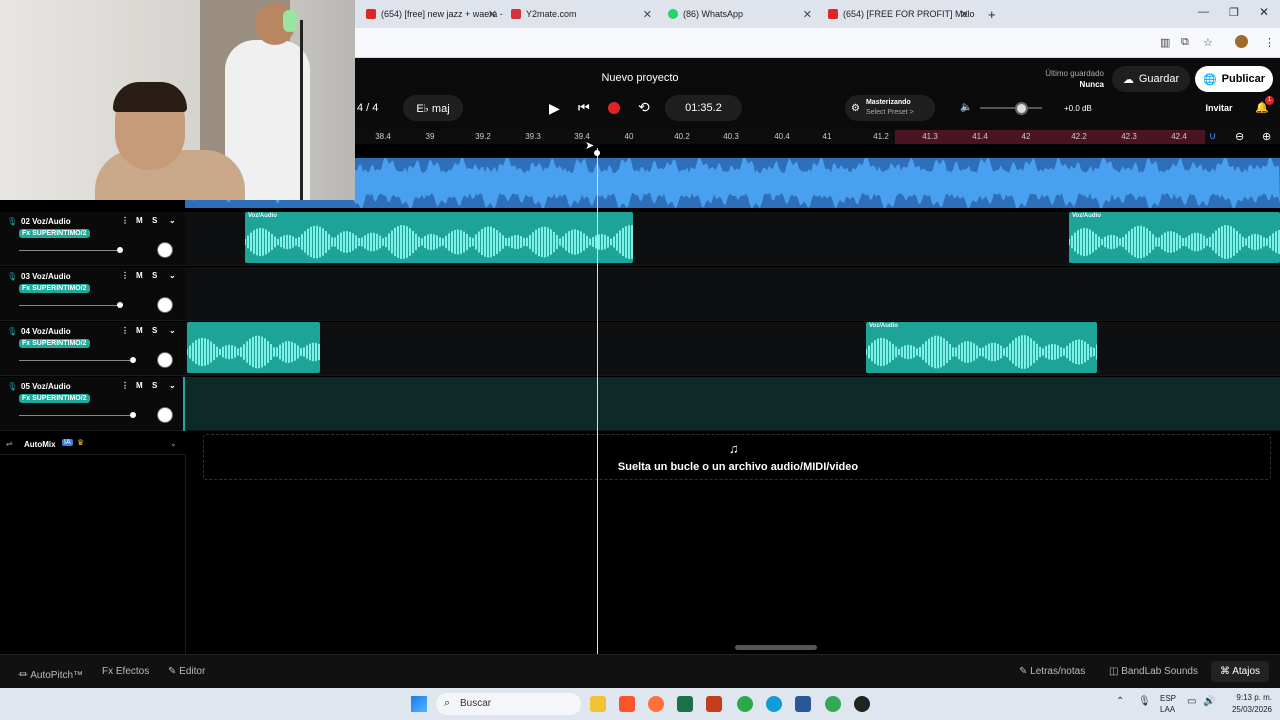 The height and width of the screenshot is (720, 1280). What do you see at coordinates (739, 14) in the screenshot?
I see `browser-tab: (86) WhatsApp ✕` at bounding box center [739, 14].